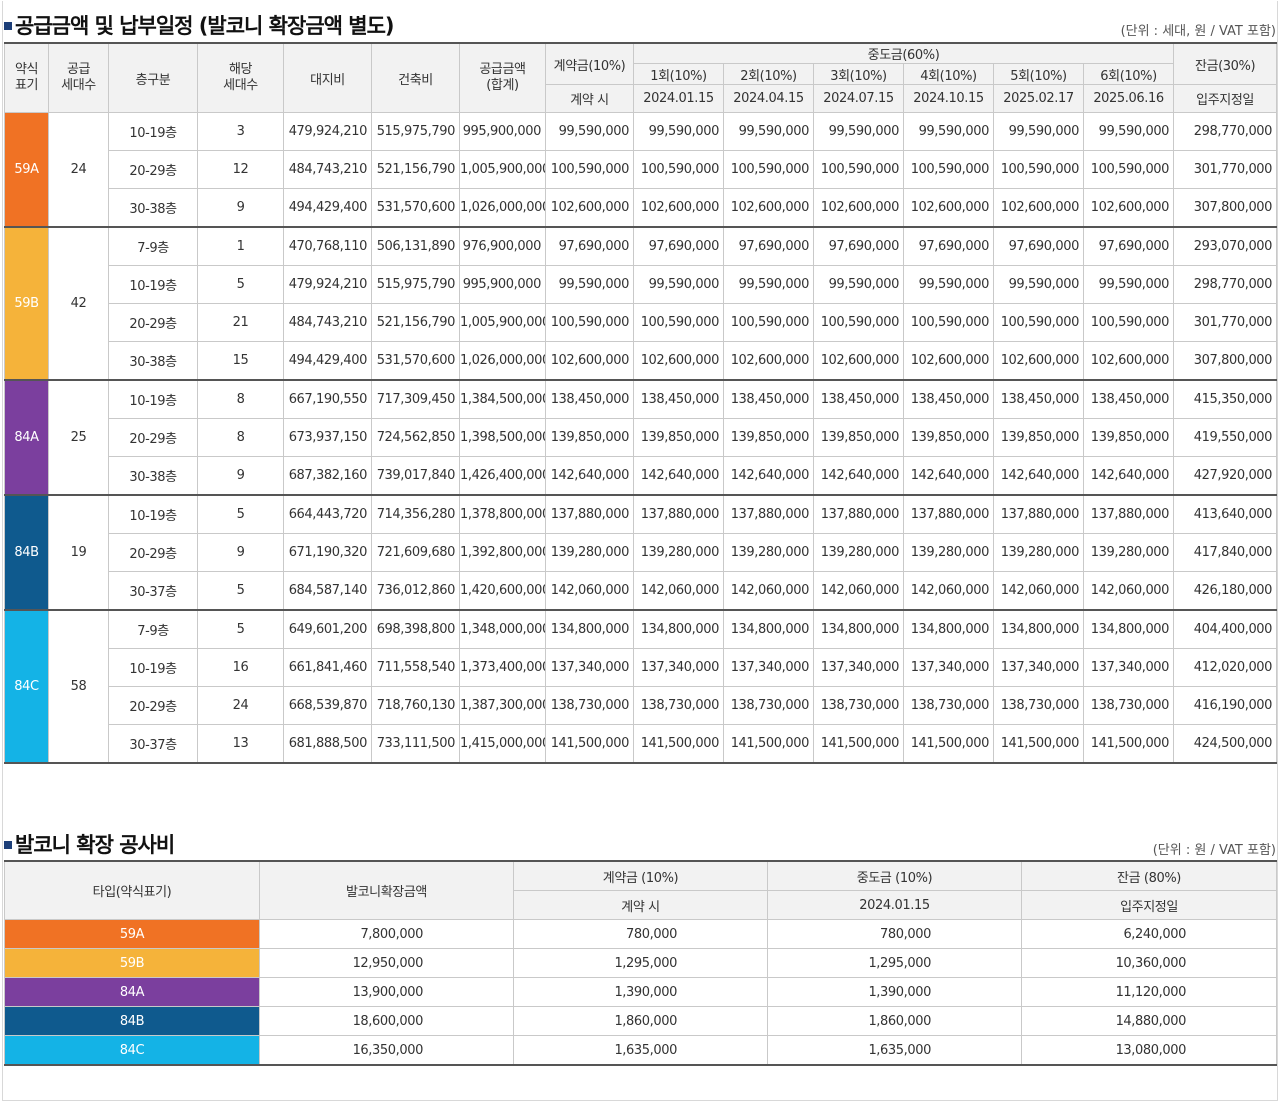 This screenshot has height=1103, width=1280. I want to click on total-cost-cell: 1,384,500,000, so click(502, 399).